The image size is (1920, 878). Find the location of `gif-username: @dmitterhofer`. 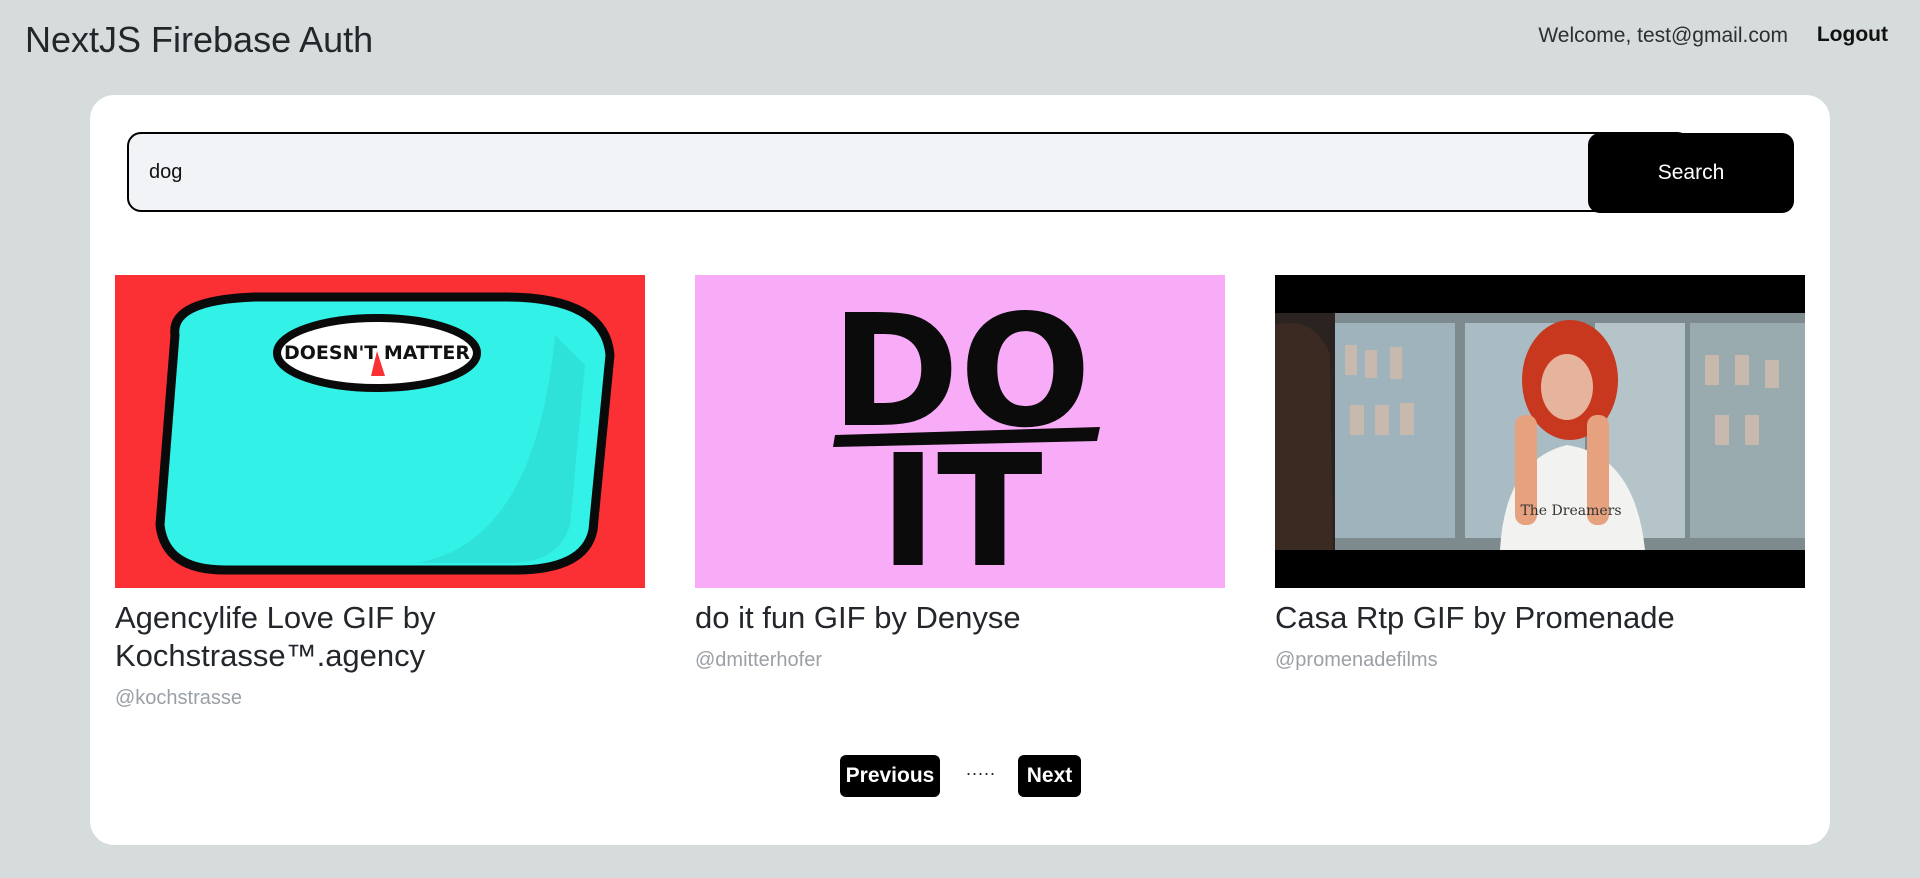

gif-username: @dmitterhofer is located at coordinates (759, 660).